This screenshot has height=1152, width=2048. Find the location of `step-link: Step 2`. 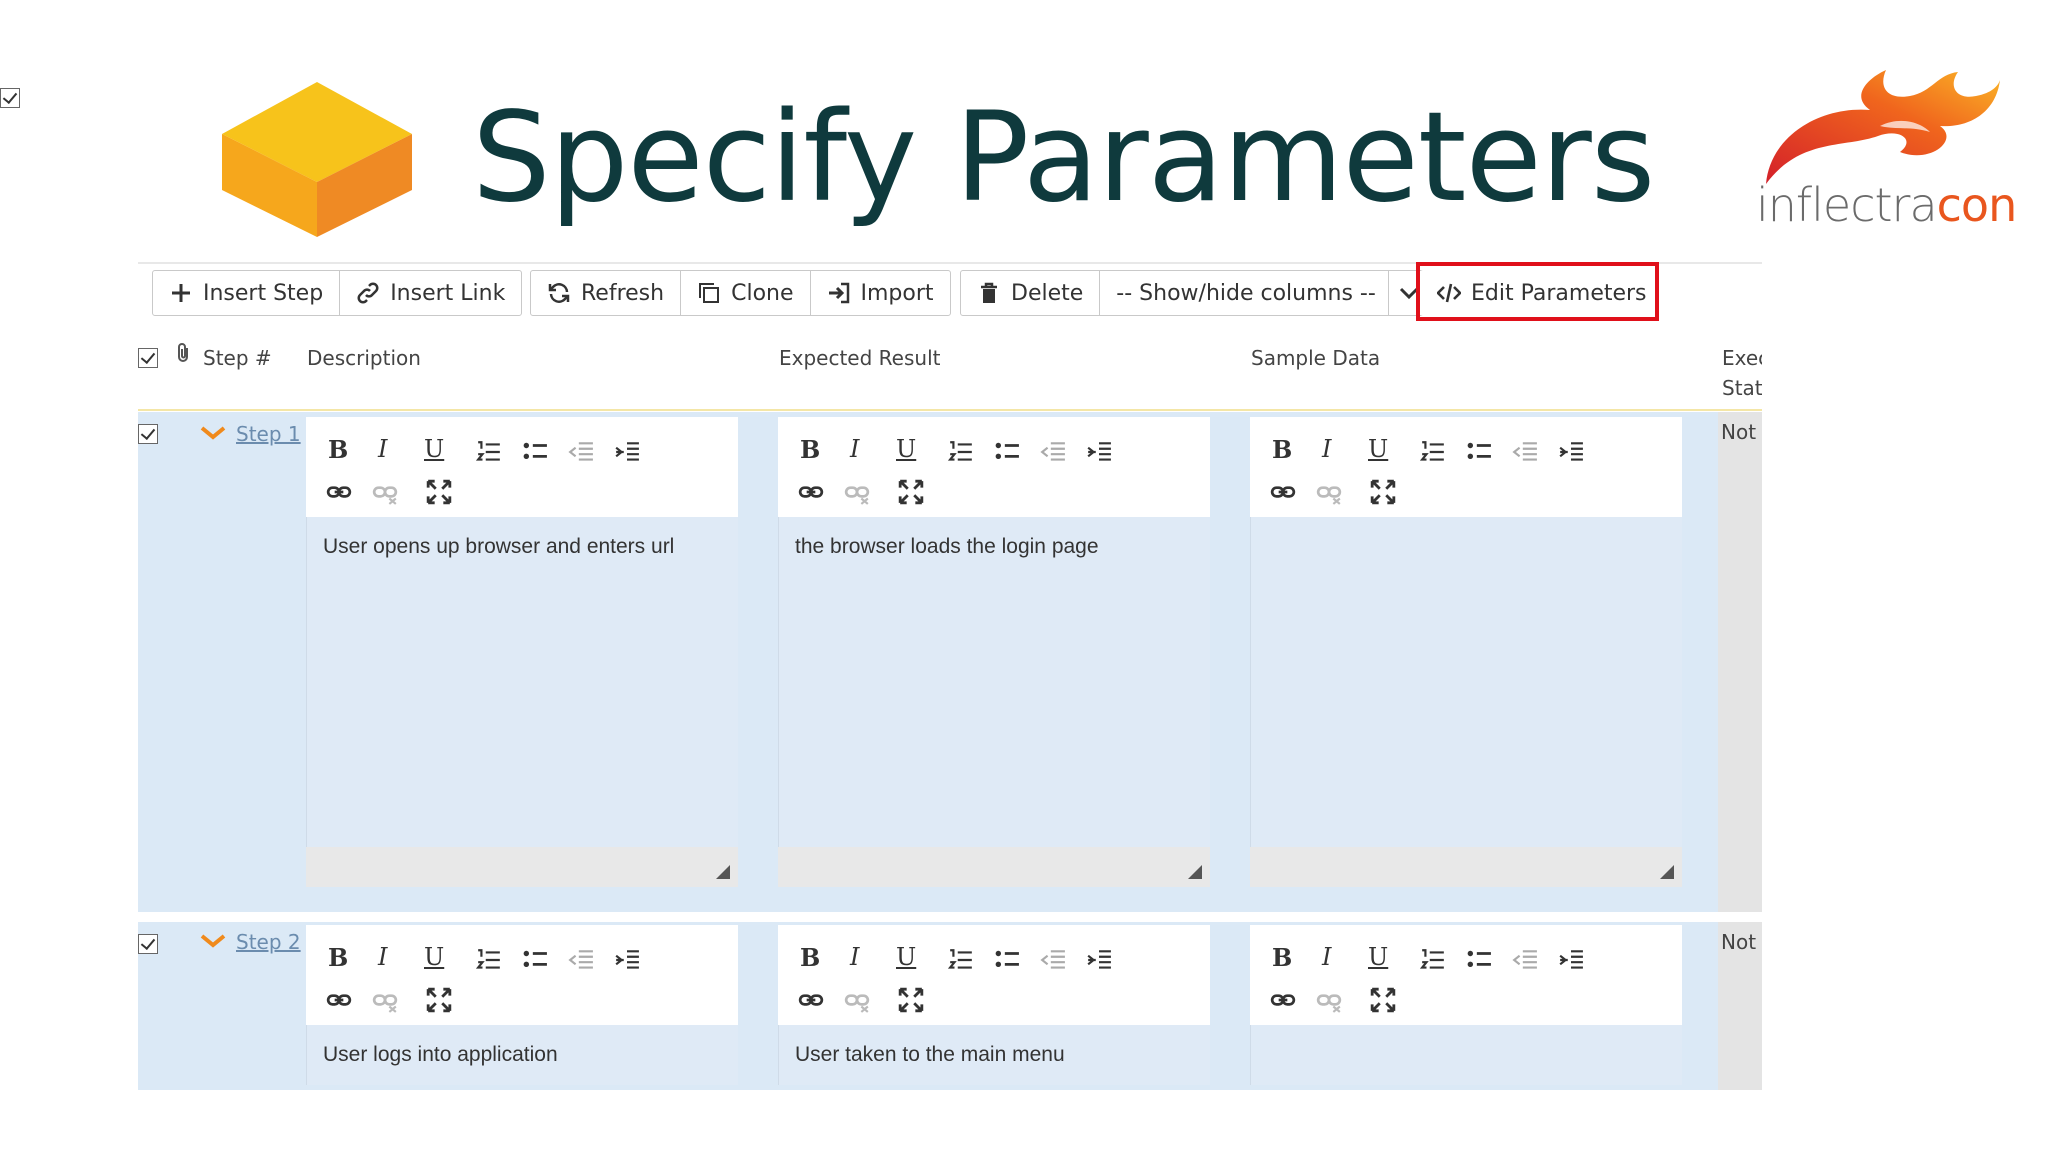

step-link: Step 2 is located at coordinates (268, 942).